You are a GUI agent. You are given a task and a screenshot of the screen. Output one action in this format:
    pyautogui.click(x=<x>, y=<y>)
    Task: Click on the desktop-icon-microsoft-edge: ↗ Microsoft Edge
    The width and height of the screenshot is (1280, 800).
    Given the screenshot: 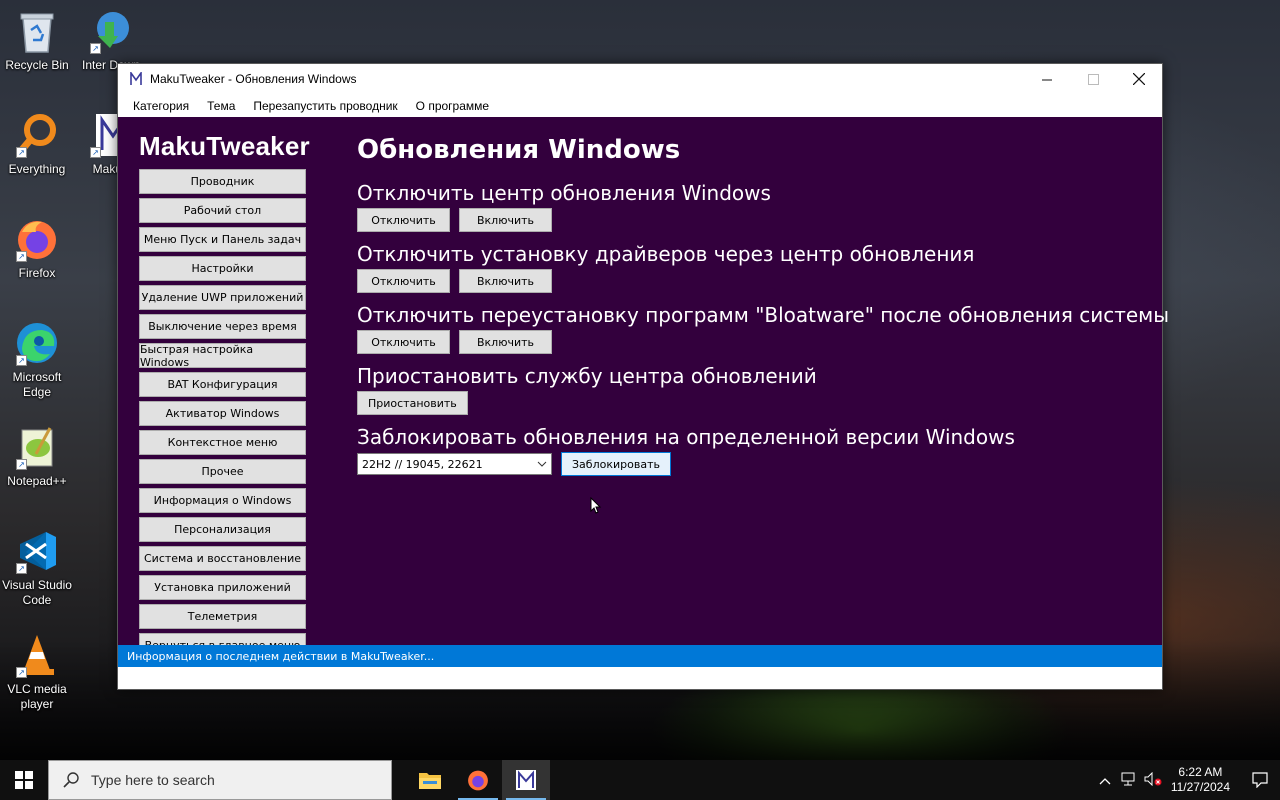 What is the action you would take?
    pyautogui.click(x=37, y=360)
    